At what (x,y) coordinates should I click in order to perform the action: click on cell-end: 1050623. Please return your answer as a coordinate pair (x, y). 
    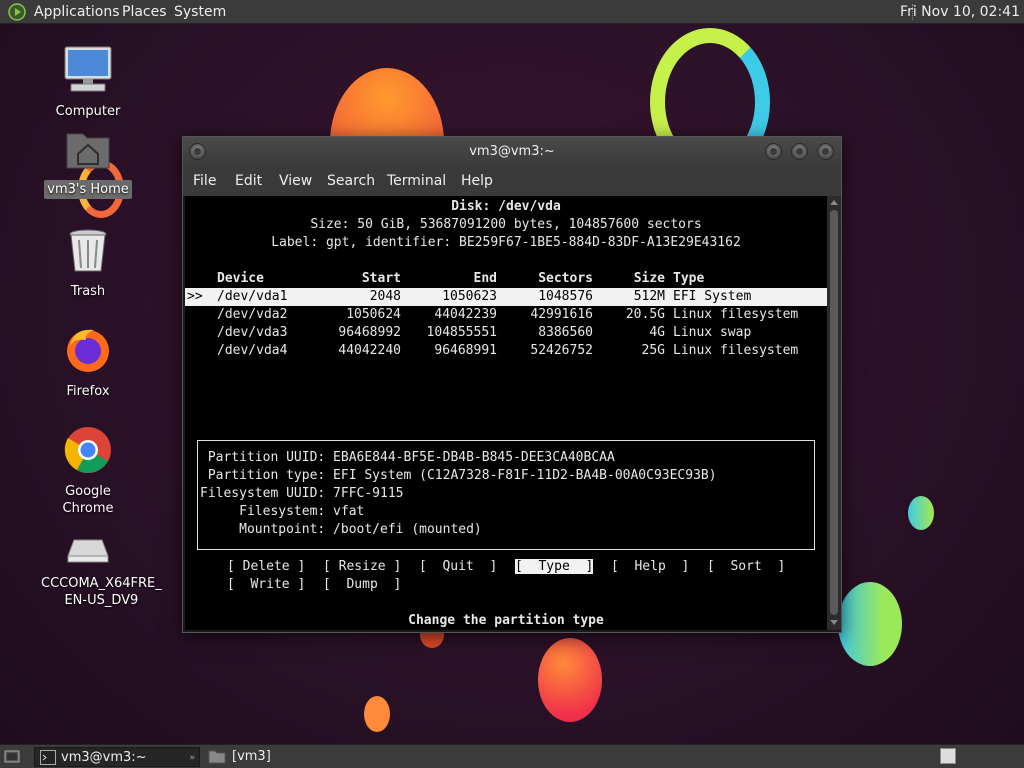
    Looking at the image, I should click on (469, 296).